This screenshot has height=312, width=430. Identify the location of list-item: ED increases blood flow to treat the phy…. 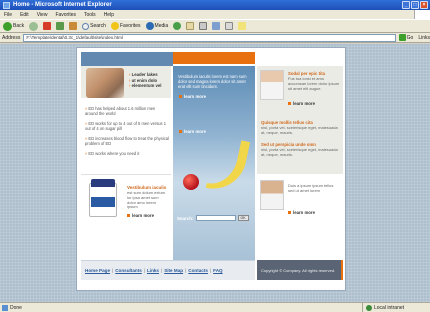
(127, 141).